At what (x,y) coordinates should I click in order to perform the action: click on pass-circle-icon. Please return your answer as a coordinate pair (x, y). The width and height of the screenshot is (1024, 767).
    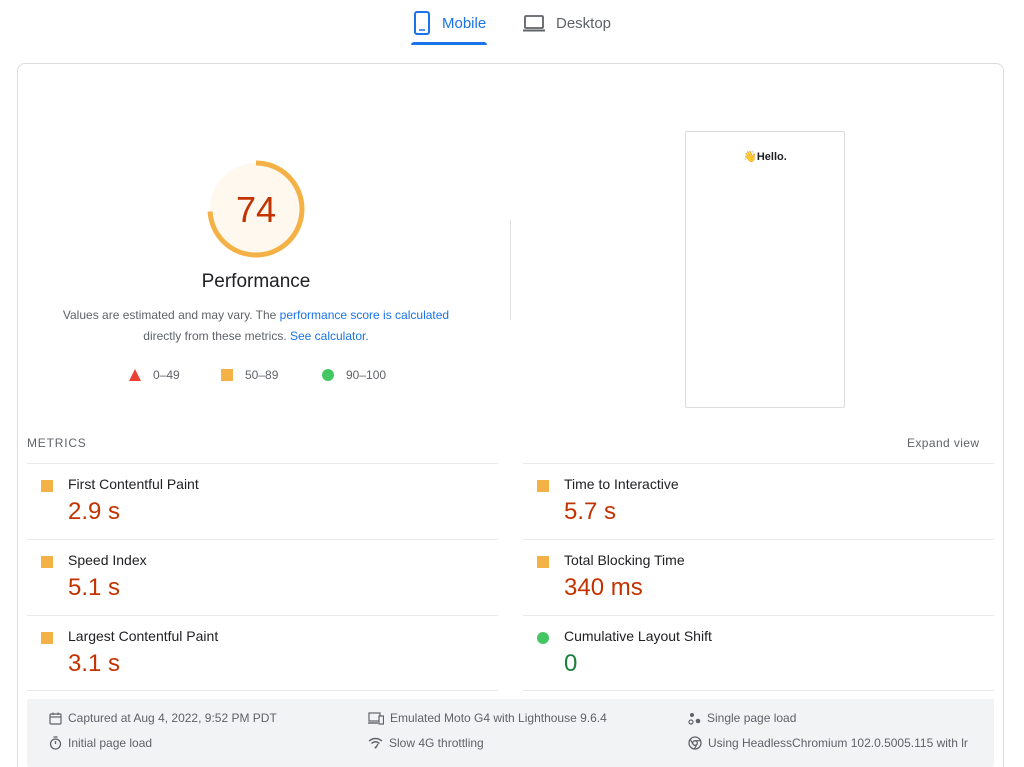
    Looking at the image, I should click on (543, 638).